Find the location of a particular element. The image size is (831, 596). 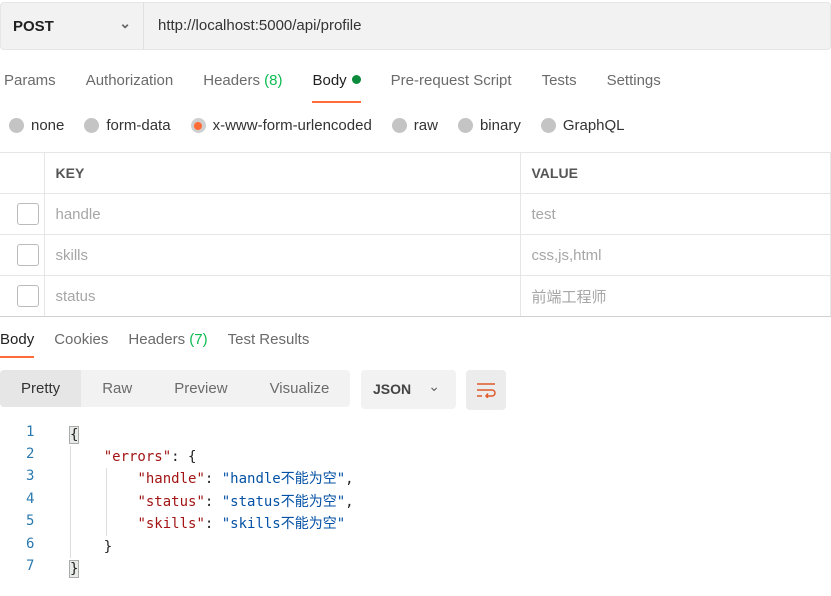

tab-authorization: Authorization is located at coordinates (130, 87).